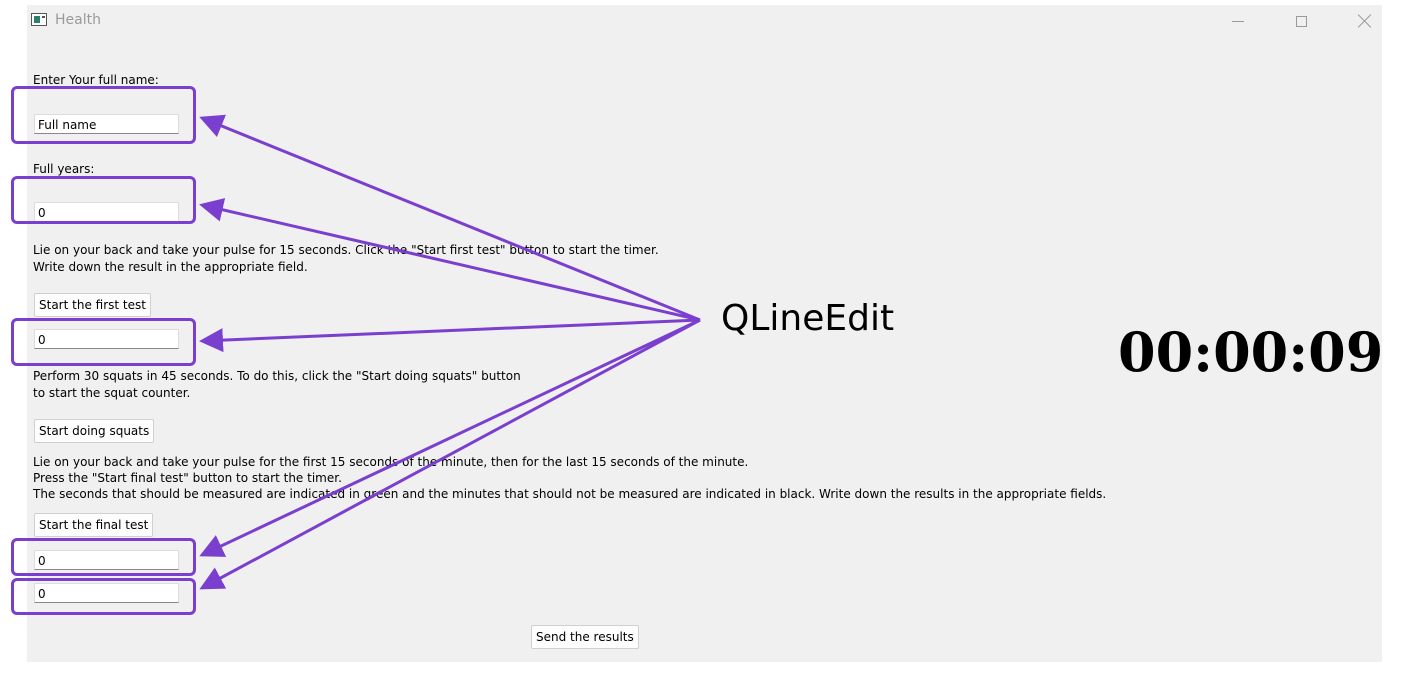  What do you see at coordinates (450, 260) in the screenshot?
I see `arrow-to-years-field` at bounding box center [450, 260].